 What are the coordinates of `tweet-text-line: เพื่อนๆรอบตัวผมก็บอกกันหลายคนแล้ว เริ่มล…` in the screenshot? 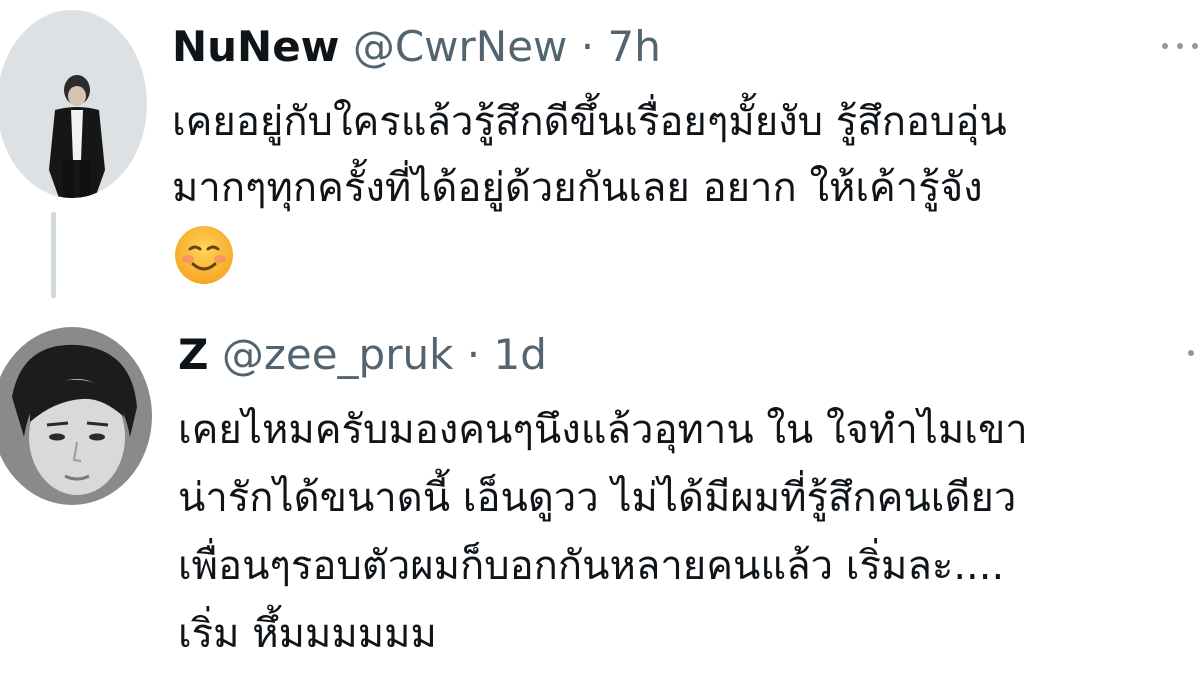 It's located at (591, 566).